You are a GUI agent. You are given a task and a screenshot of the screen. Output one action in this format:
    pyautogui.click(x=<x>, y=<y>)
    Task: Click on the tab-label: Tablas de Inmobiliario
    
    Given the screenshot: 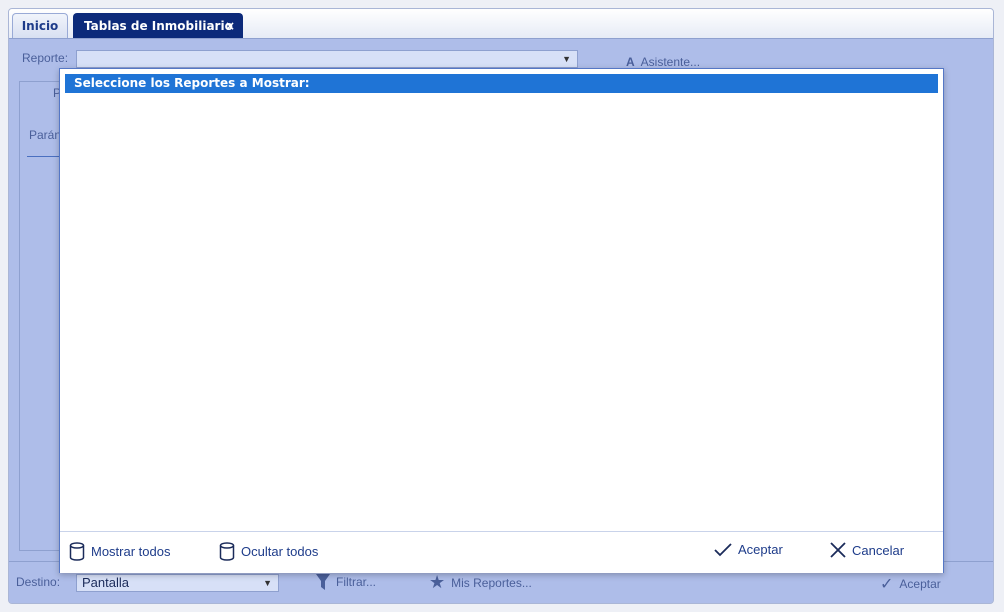 What is the action you would take?
    pyautogui.click(x=158, y=26)
    